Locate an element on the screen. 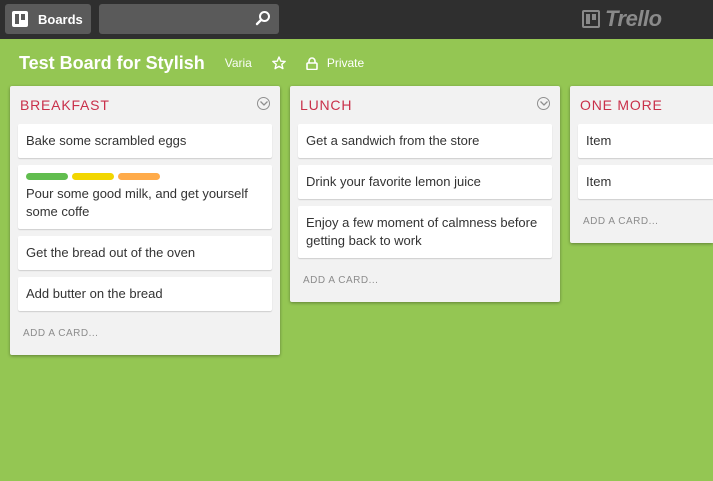  list-title: BREAKFAST is located at coordinates (65, 105).